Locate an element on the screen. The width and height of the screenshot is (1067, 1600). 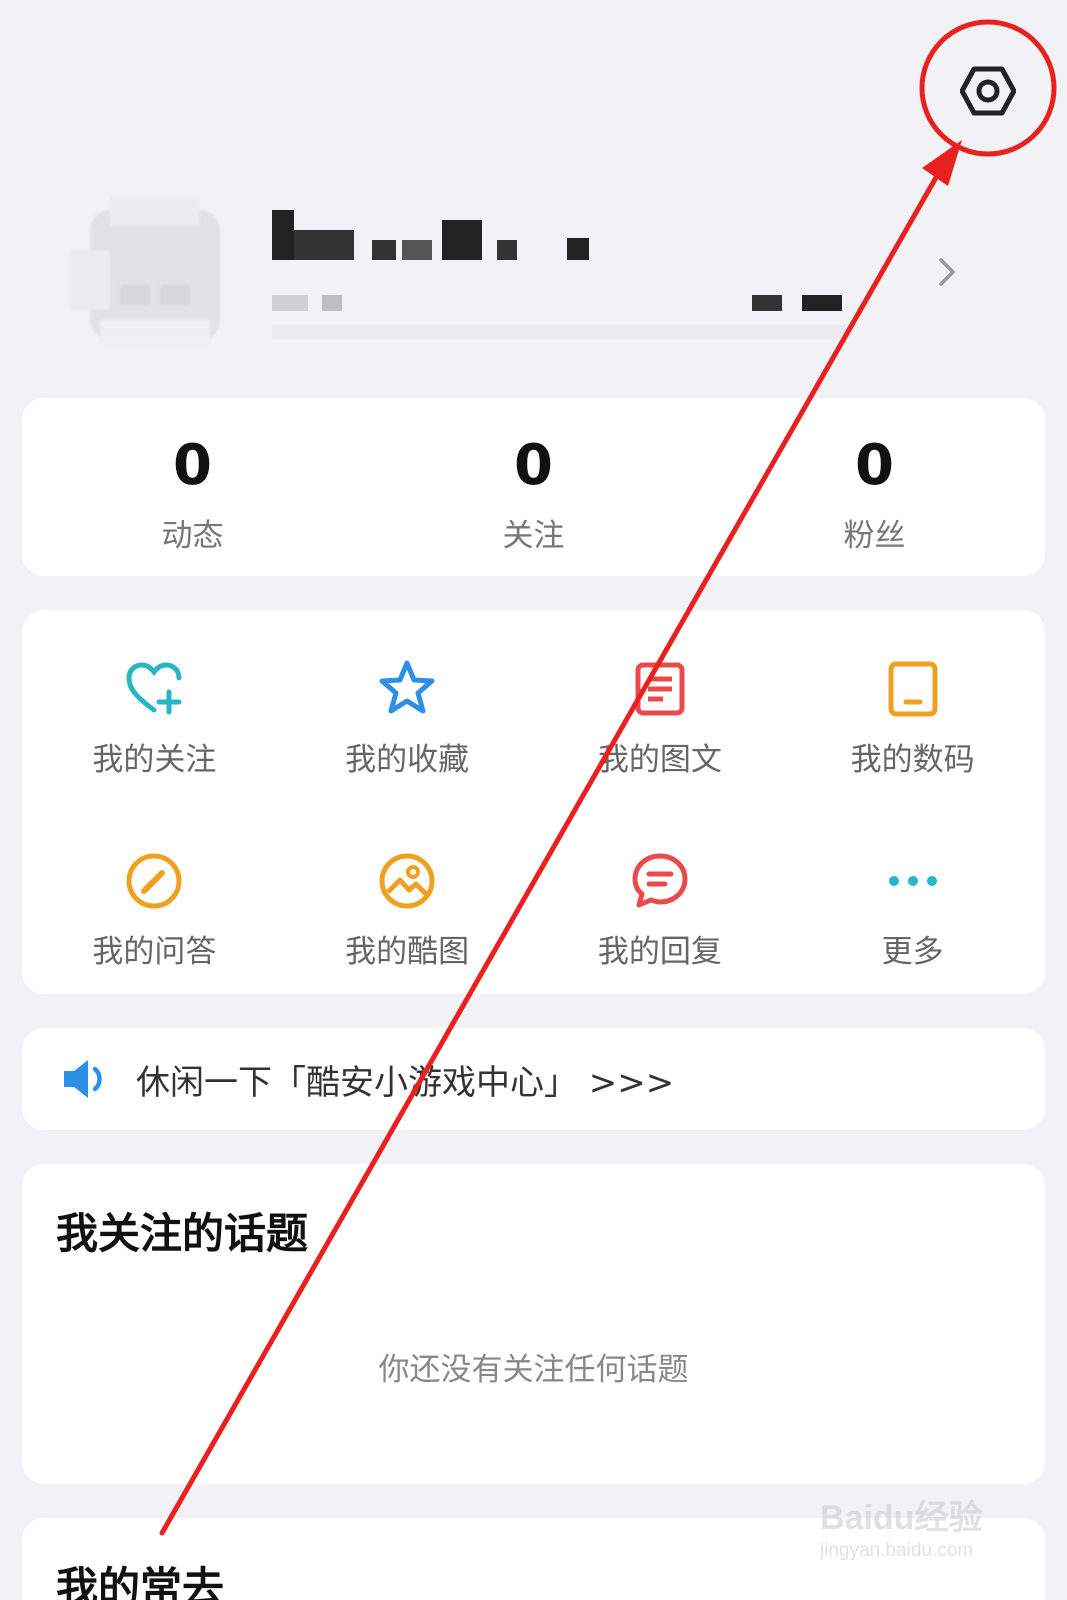
chevron-right-icon is located at coordinates (947, 272).